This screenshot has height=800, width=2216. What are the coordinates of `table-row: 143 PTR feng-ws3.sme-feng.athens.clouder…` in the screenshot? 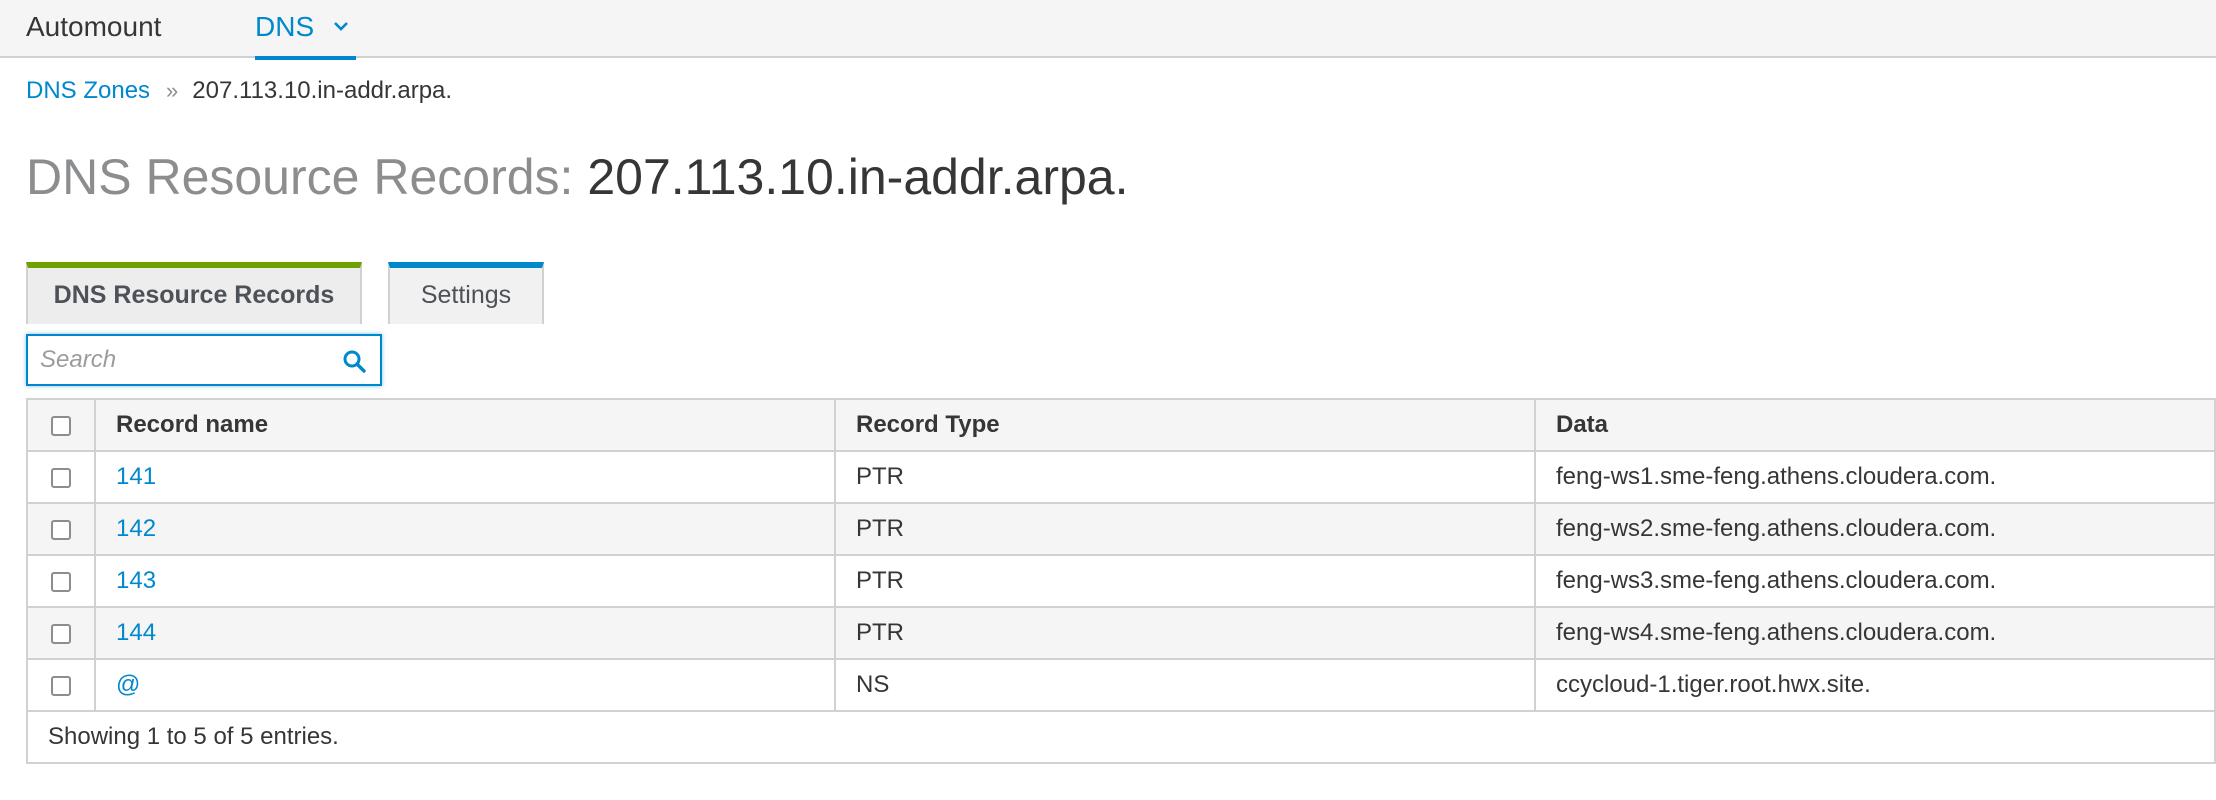 It's located at (1121, 581).